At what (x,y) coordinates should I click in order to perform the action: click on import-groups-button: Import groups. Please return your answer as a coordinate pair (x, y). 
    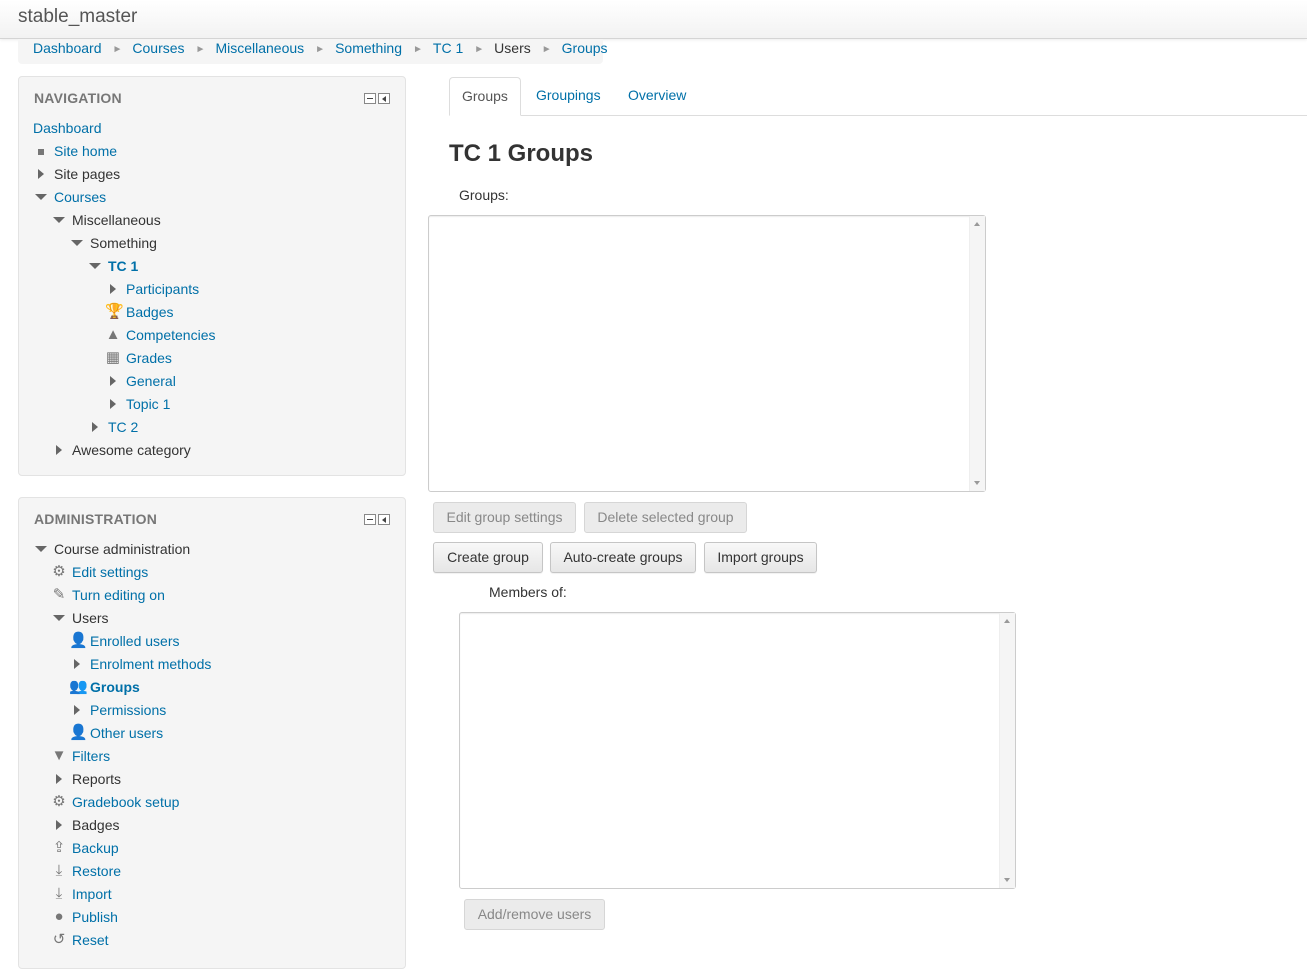
    Looking at the image, I should click on (760, 557).